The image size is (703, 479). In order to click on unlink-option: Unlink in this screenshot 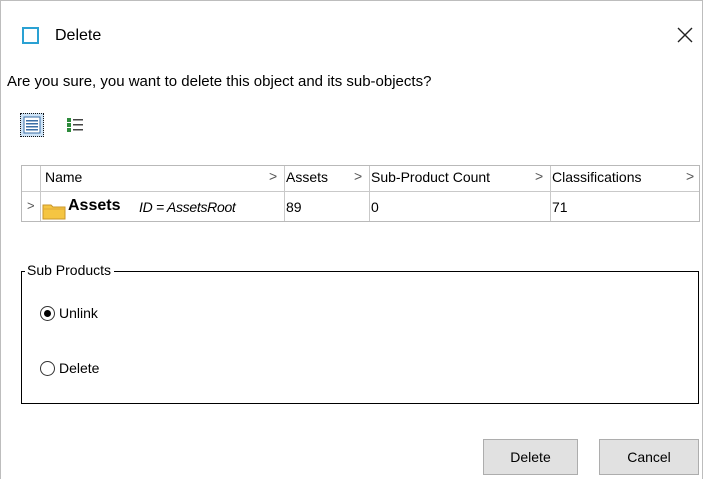, I will do `click(69, 313)`.